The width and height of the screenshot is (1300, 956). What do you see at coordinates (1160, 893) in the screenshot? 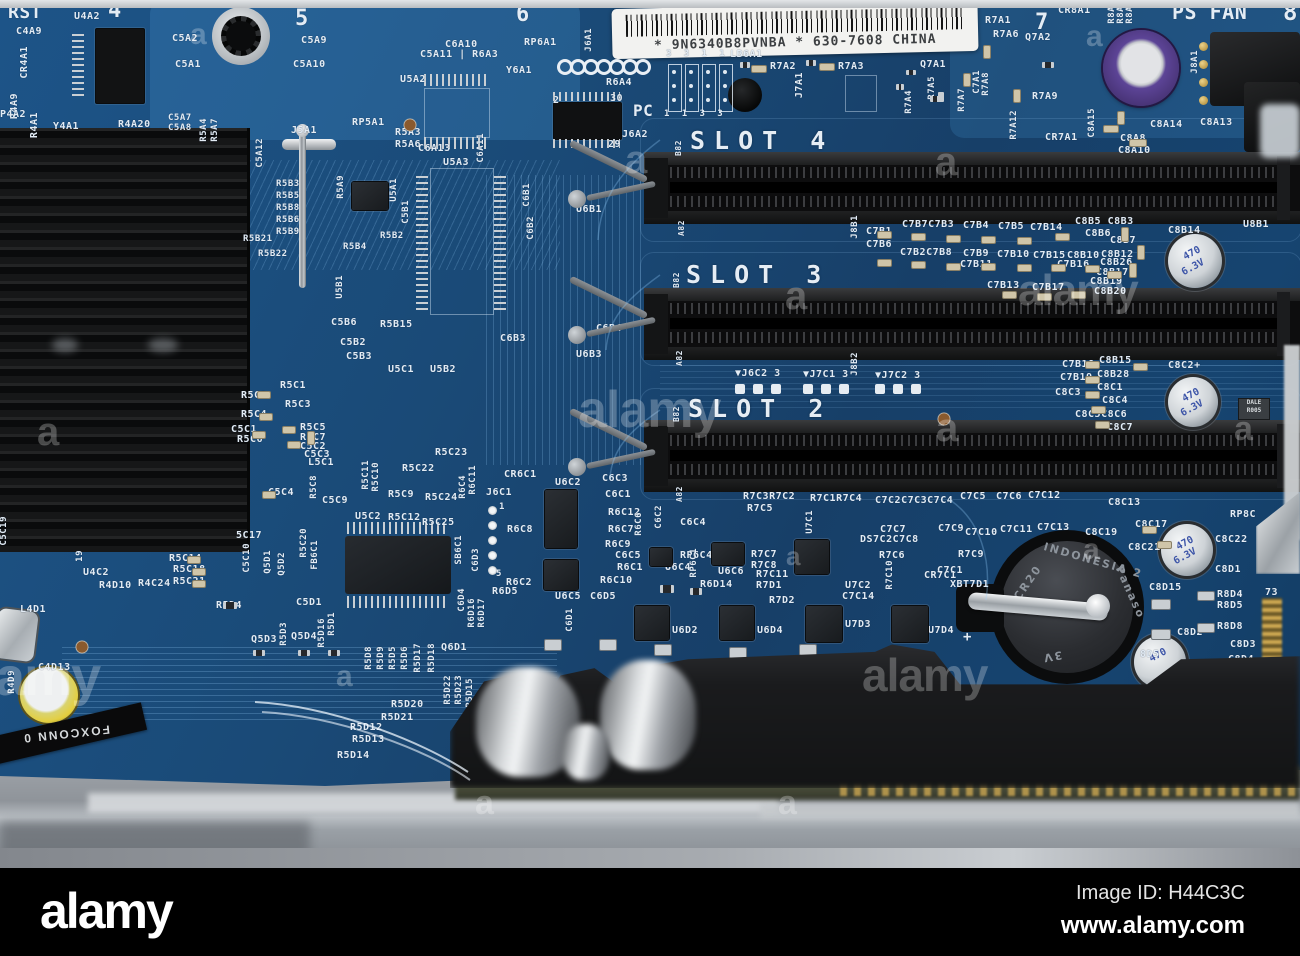
I see `image-id-text: Image ID: H44C3C` at bounding box center [1160, 893].